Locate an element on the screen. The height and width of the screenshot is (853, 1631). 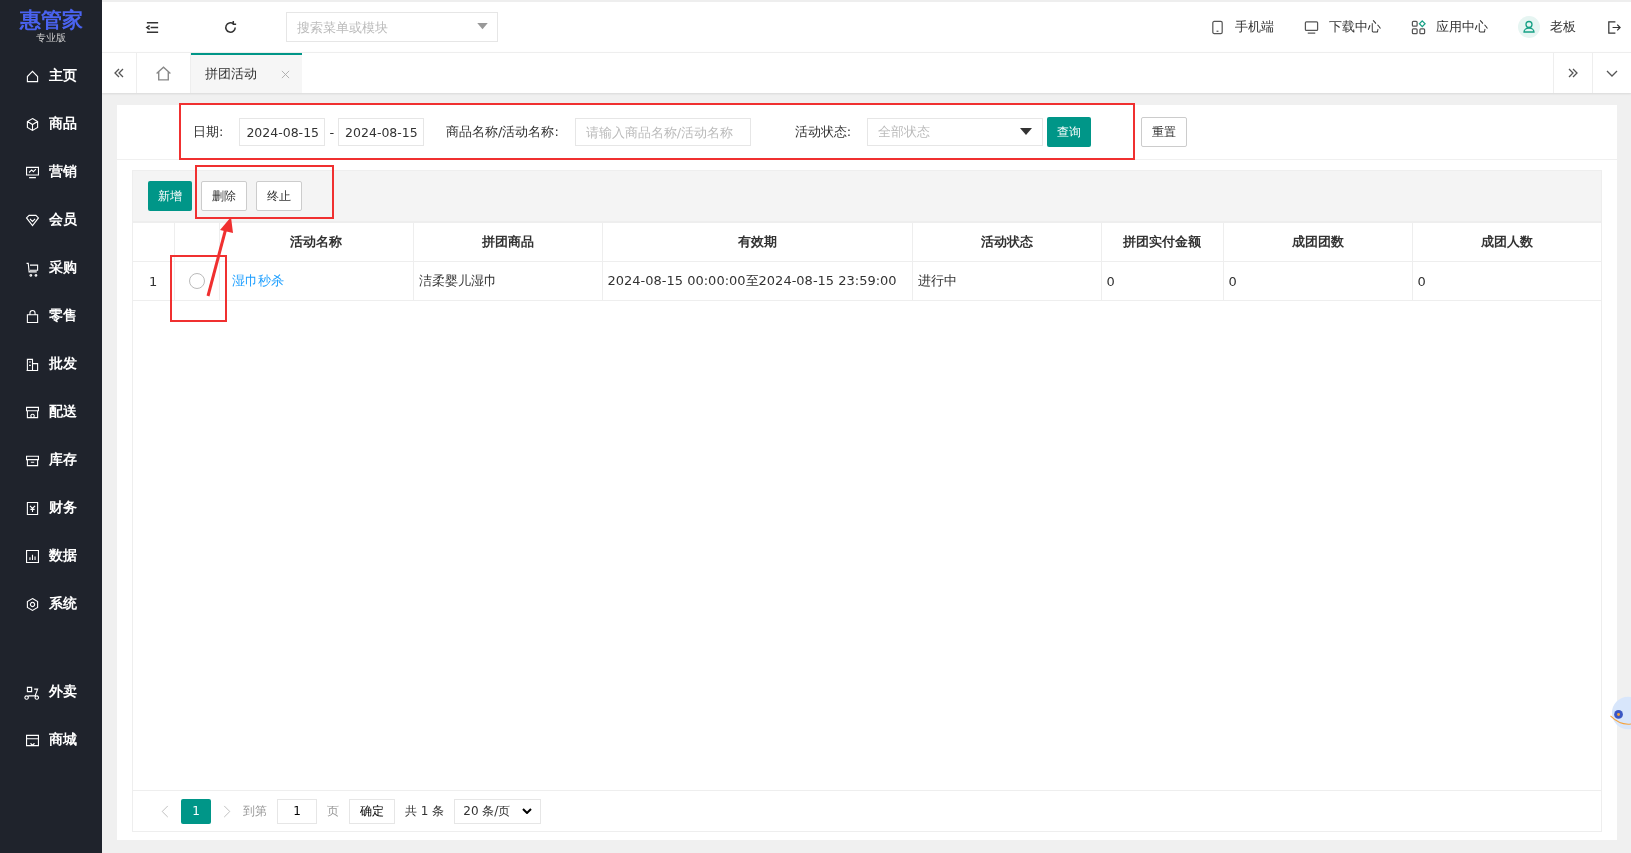
current-page-button: 1 is located at coordinates (196, 811).